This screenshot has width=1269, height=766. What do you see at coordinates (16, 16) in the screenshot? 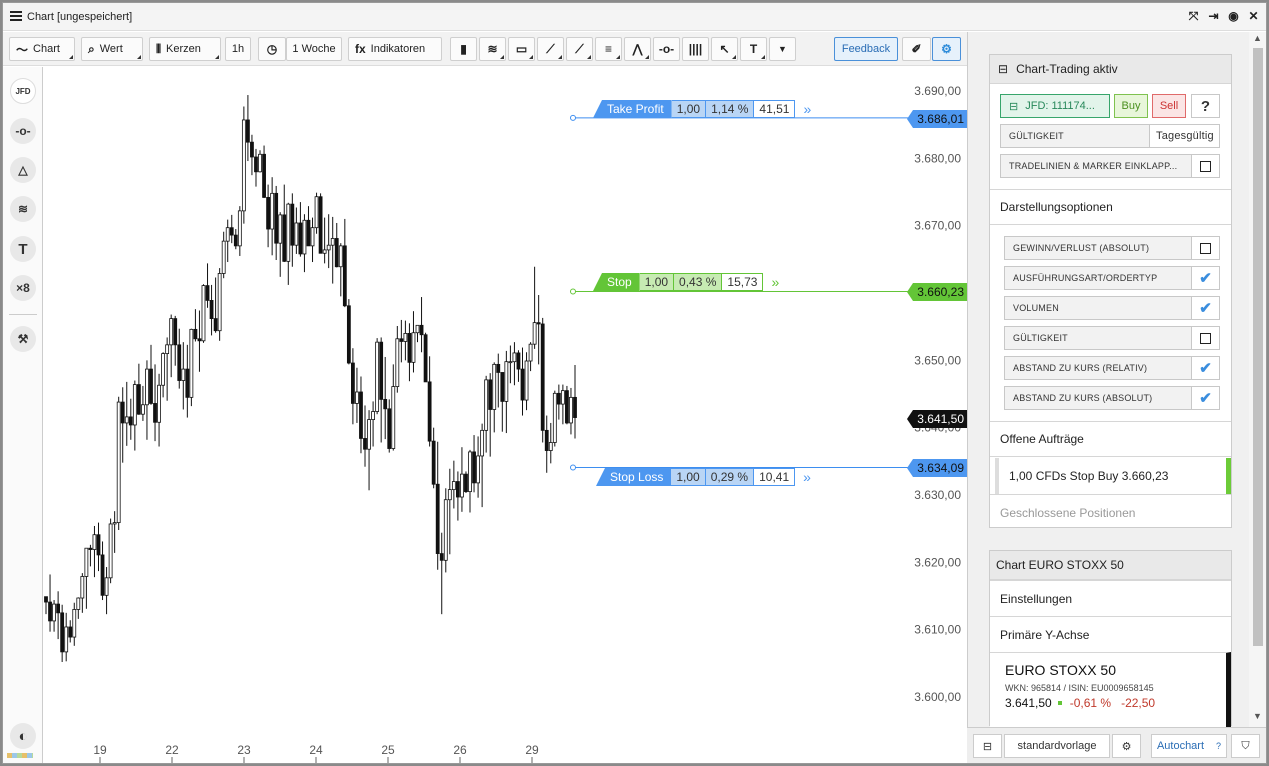
I see `hamburger-menu-icon` at bounding box center [16, 16].